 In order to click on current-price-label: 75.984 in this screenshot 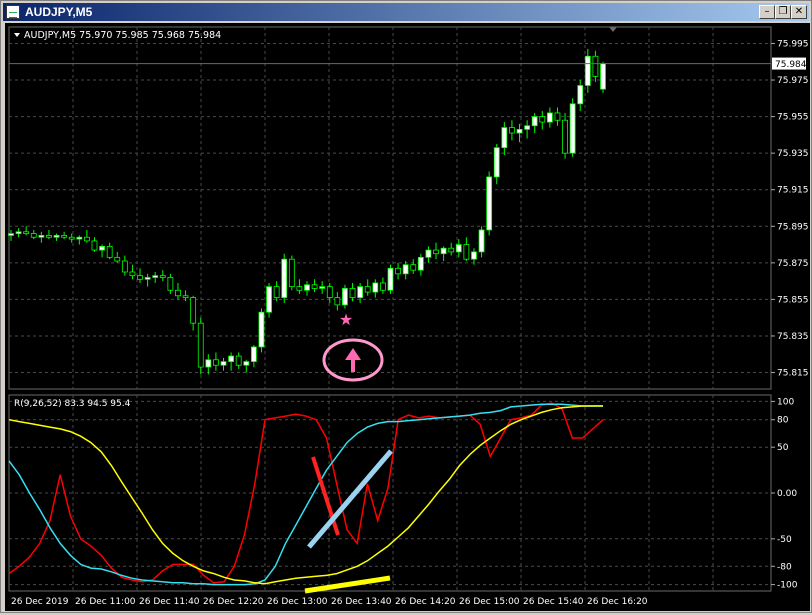, I will do `click(791, 65)`.